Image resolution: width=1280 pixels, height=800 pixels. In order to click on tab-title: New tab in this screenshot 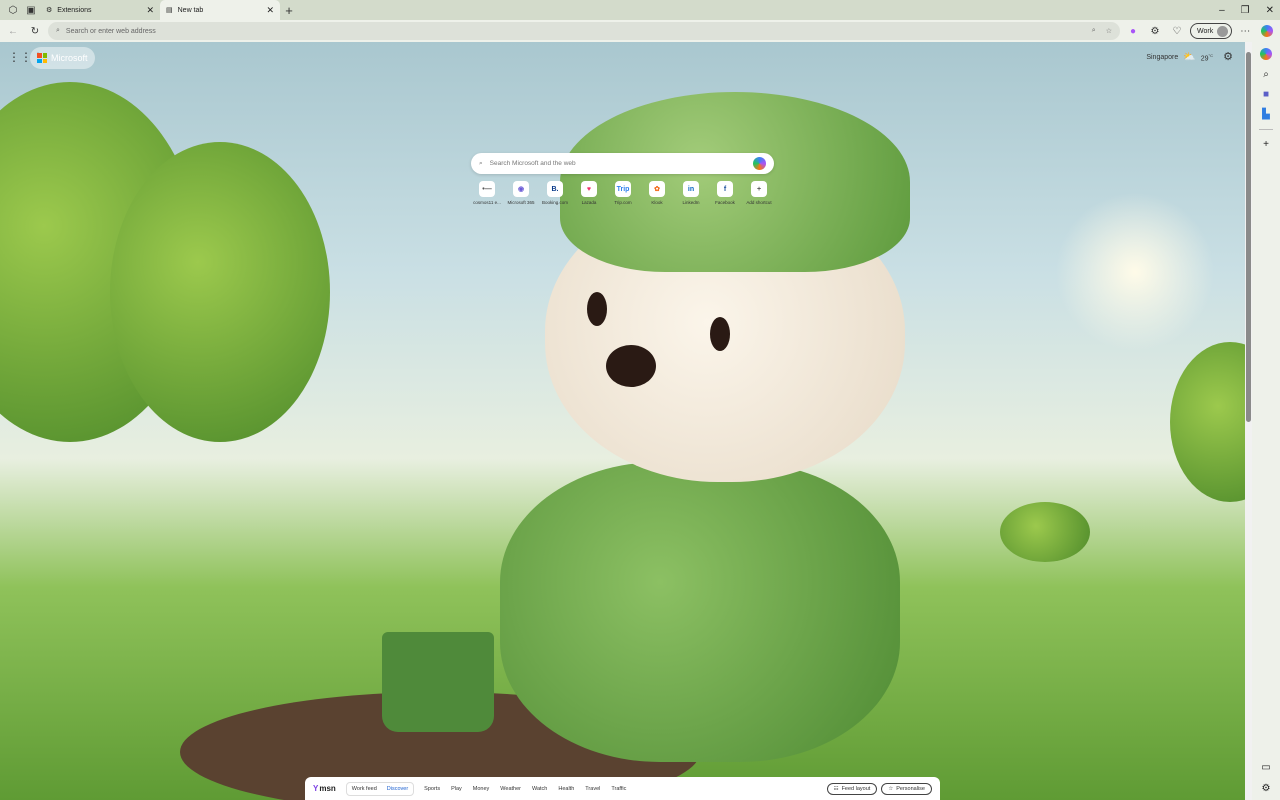, I will do `click(190, 10)`.